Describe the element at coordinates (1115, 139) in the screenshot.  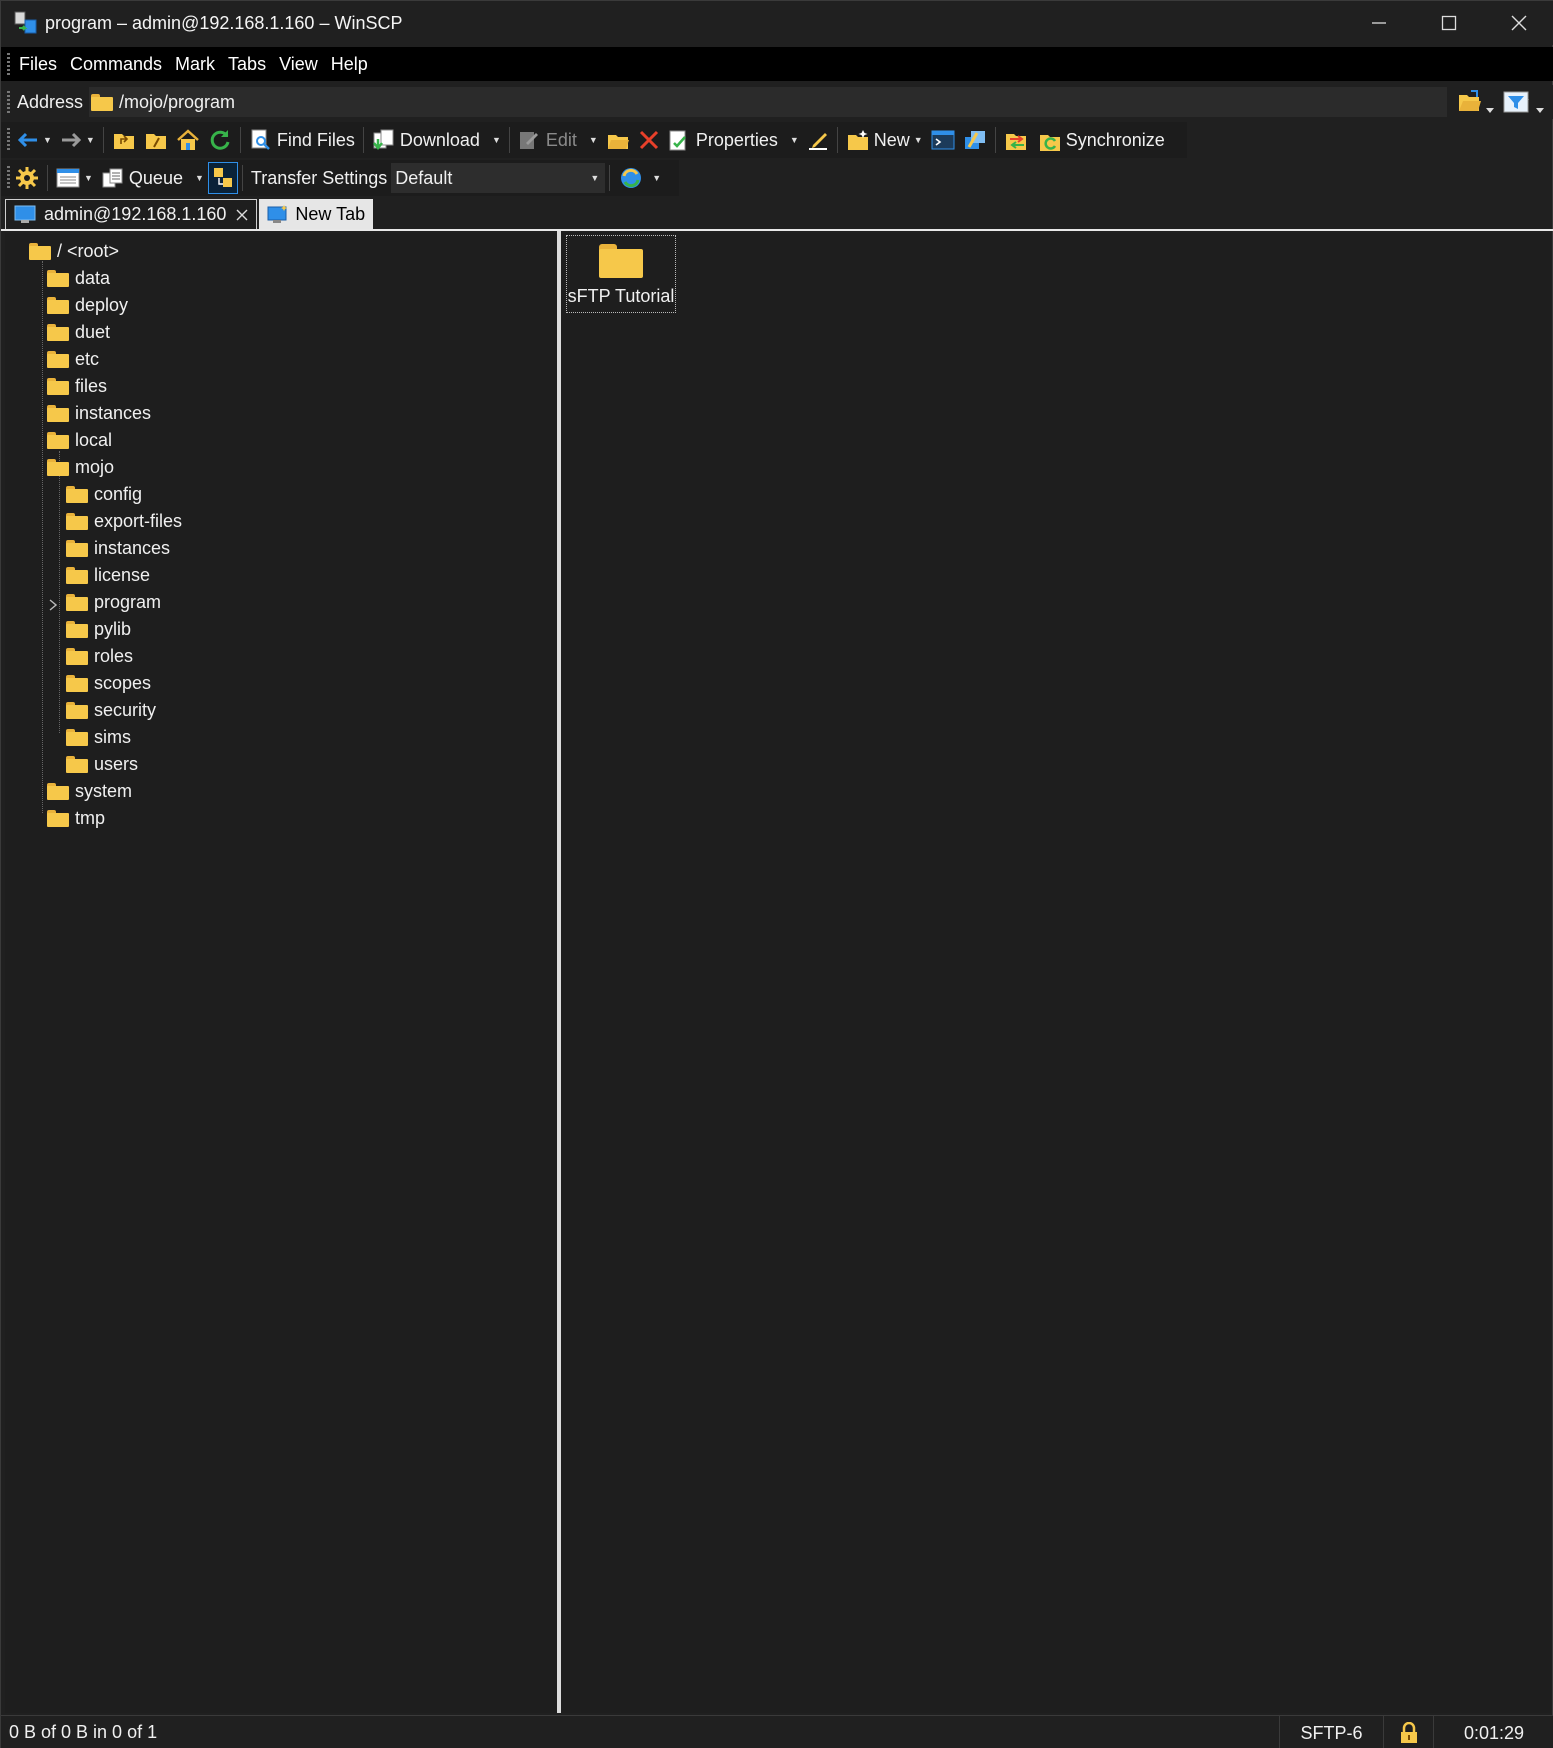
I see `synchronize-label: Synchronize` at that location.